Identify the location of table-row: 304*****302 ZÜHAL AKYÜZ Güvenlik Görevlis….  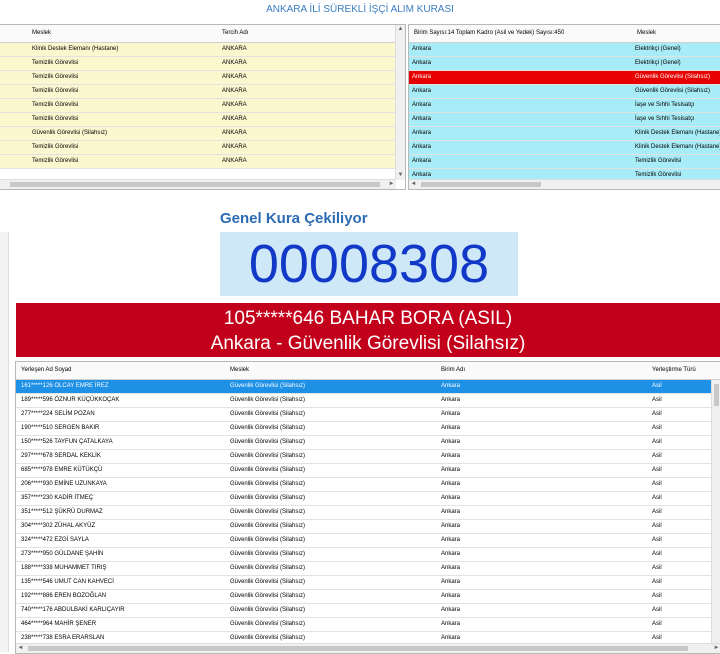
(368, 527).